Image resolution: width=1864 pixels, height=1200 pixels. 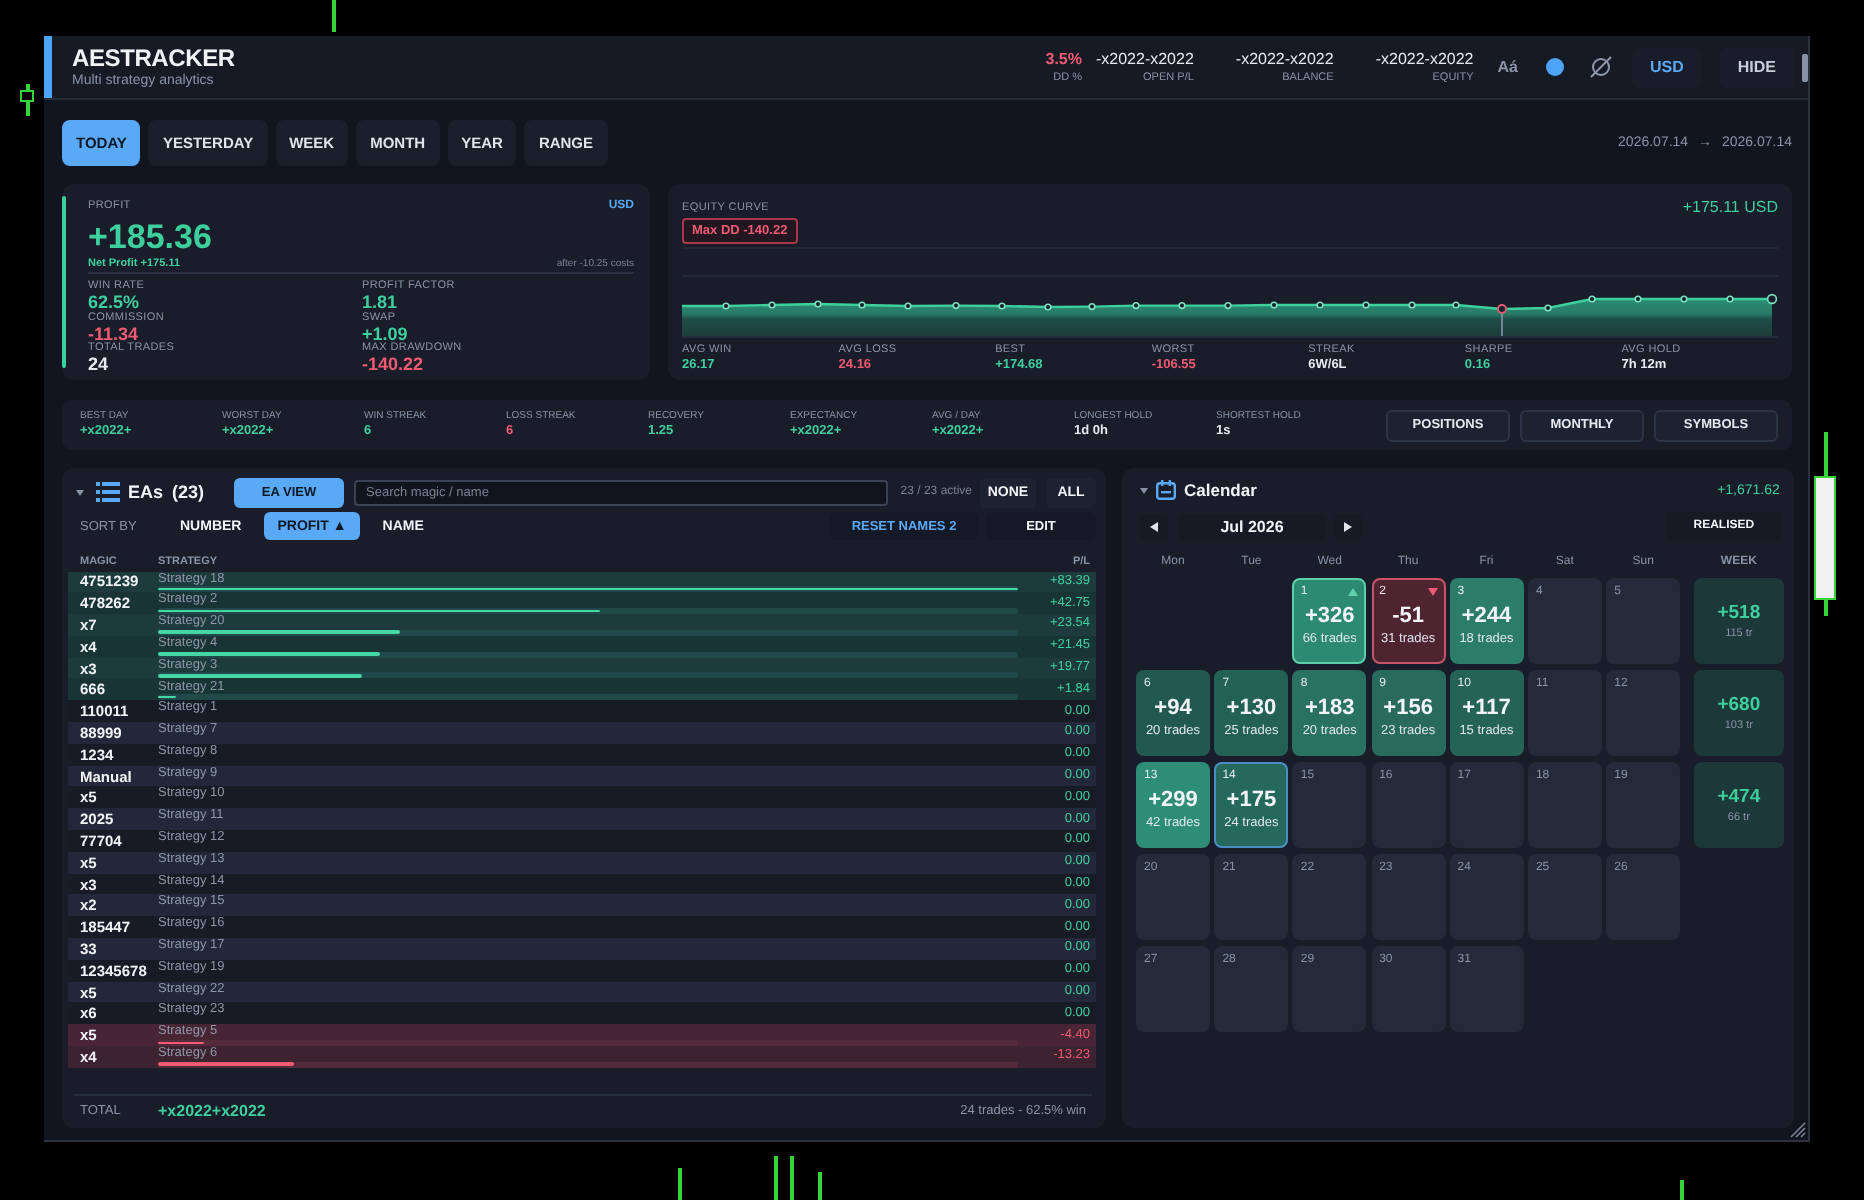 I want to click on prev-month-button, so click(x=1154, y=526).